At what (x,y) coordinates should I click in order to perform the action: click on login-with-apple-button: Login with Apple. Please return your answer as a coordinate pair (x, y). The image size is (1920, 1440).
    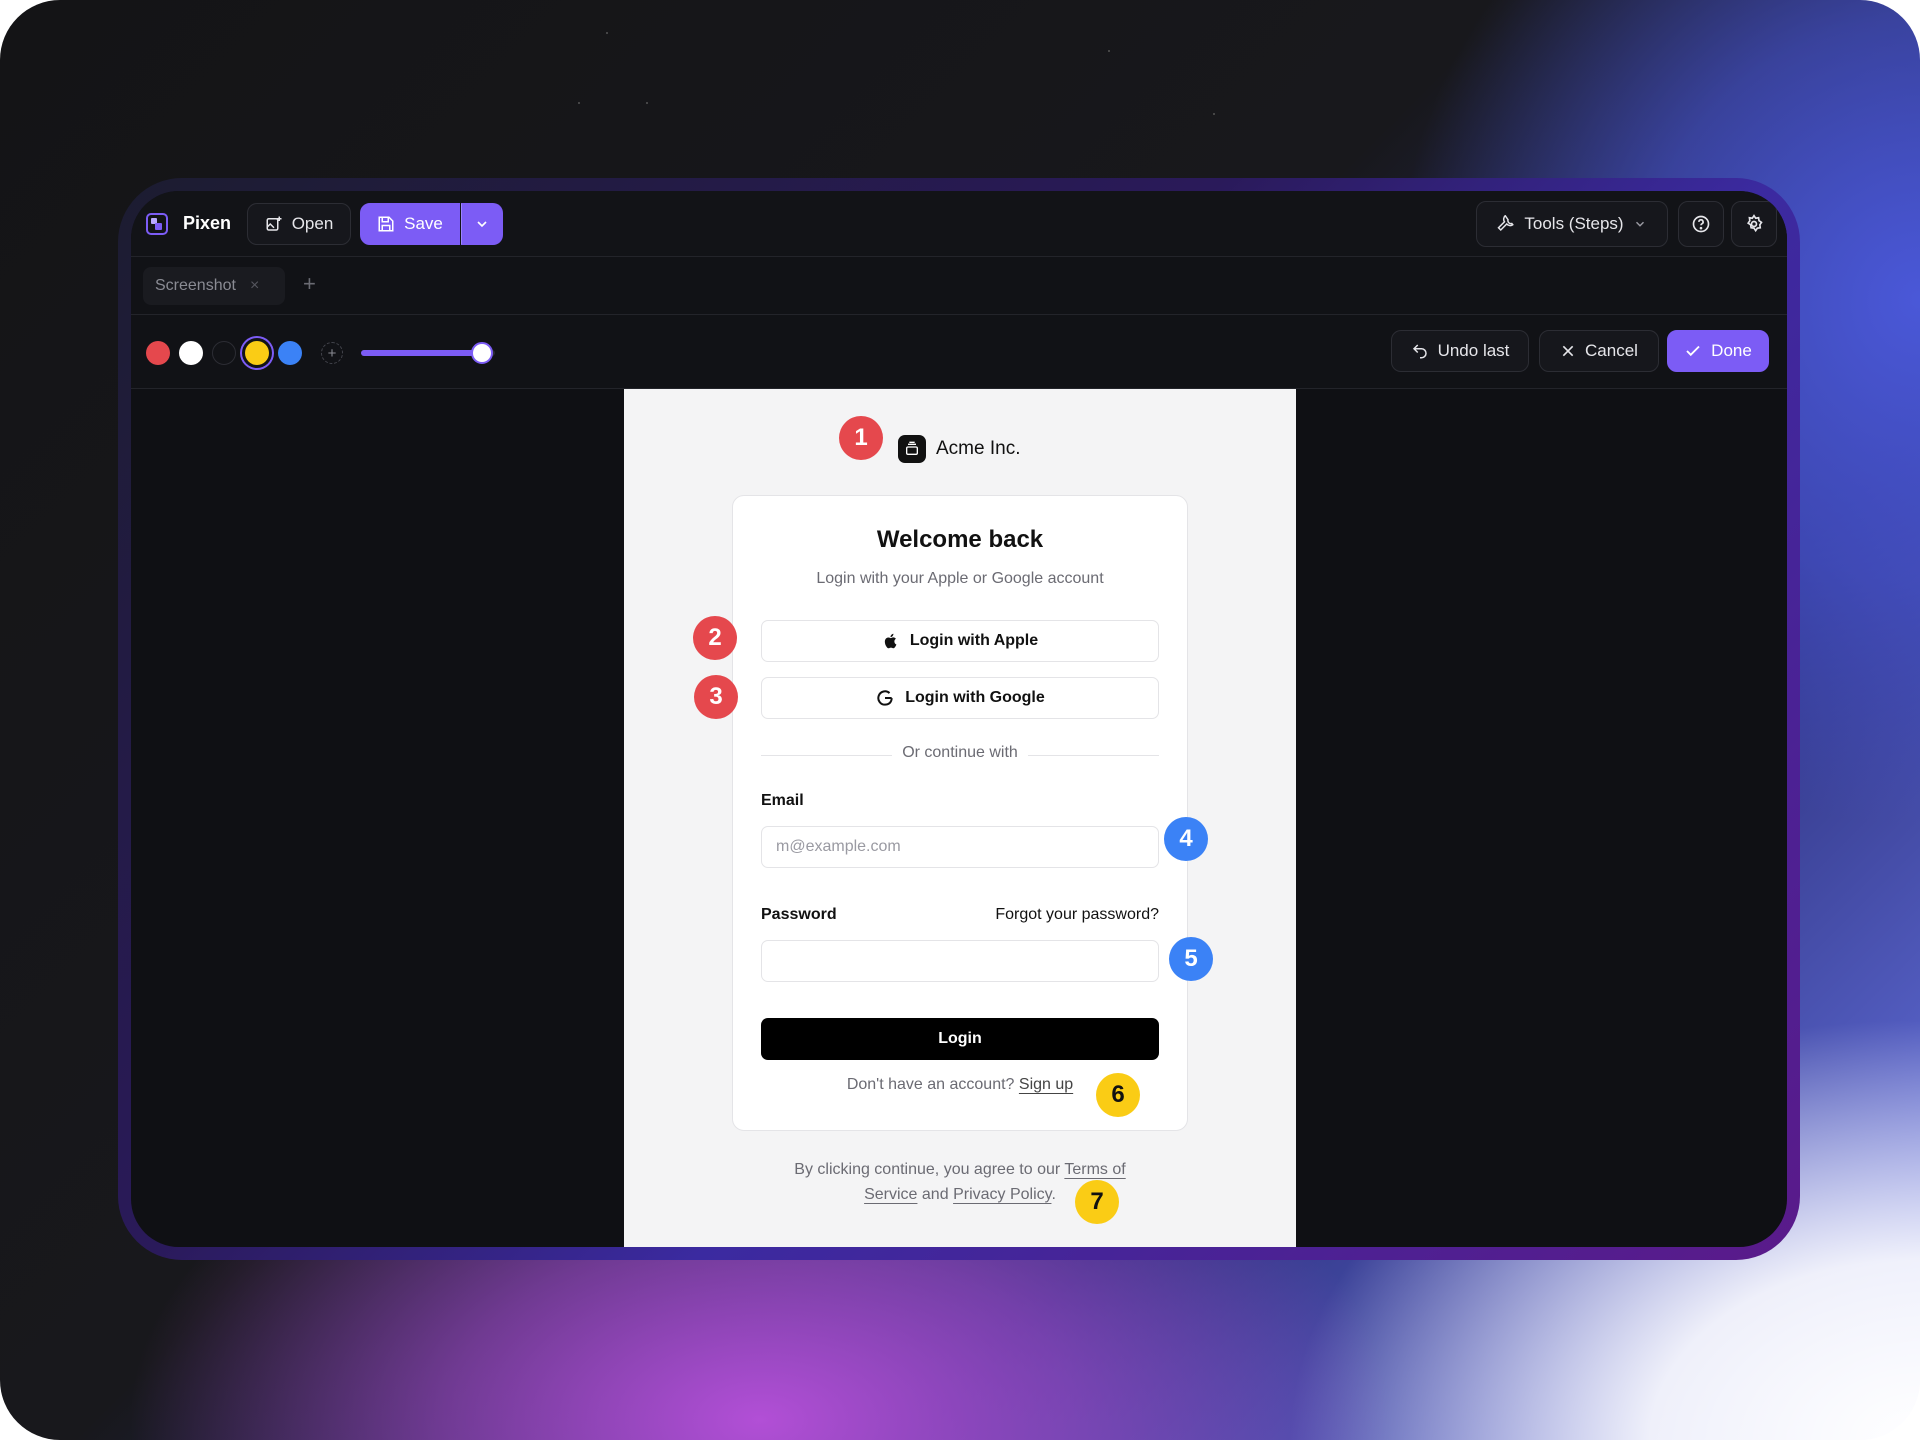
    Looking at the image, I should click on (960, 641).